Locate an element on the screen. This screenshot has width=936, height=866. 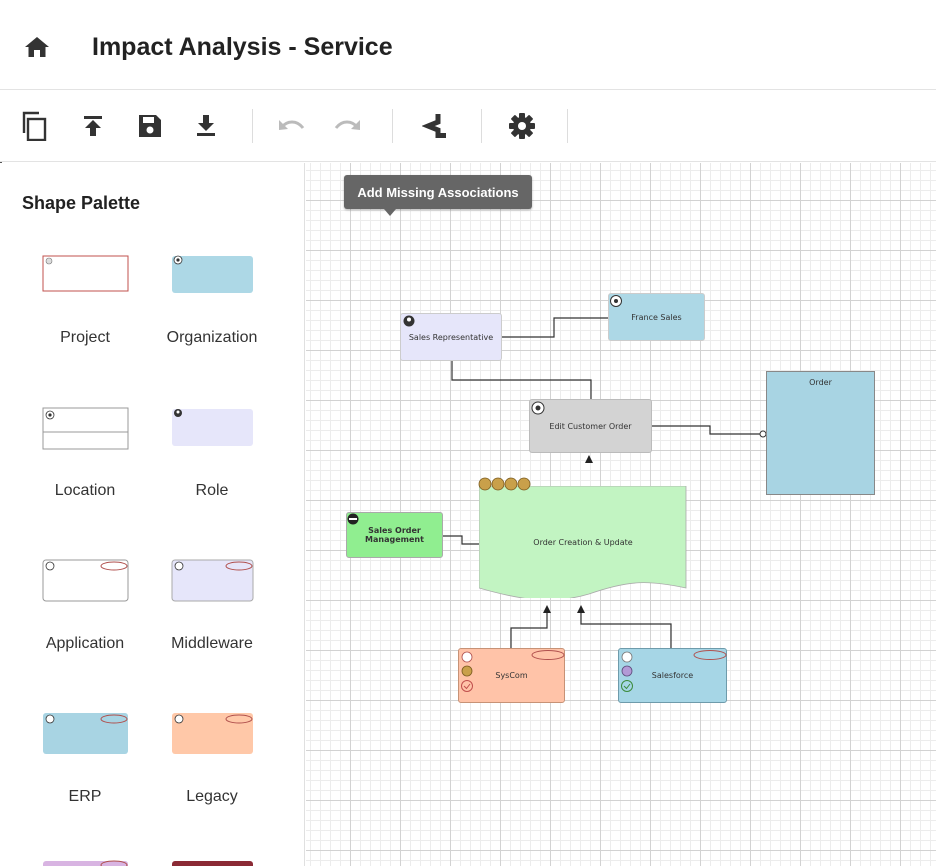
palette-item-legacy: Legacy is located at coordinates (212, 713).